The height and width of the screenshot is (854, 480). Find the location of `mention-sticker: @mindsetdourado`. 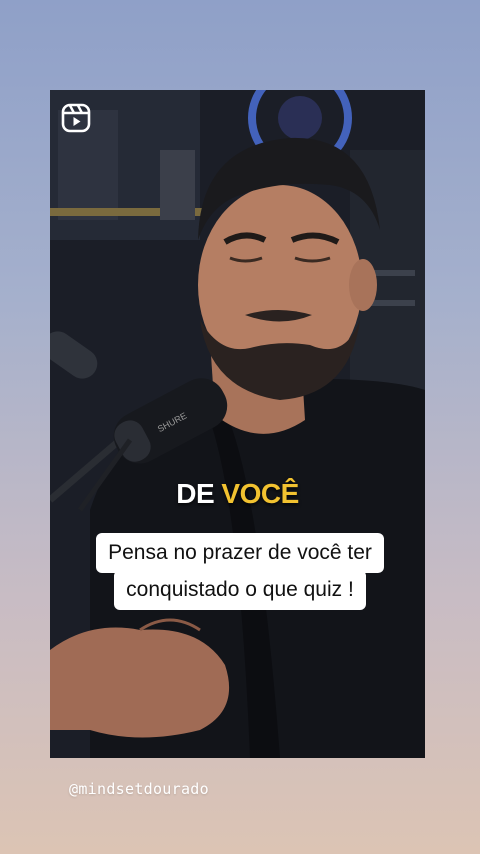

mention-sticker: @mindsetdourado is located at coordinates (139, 789).